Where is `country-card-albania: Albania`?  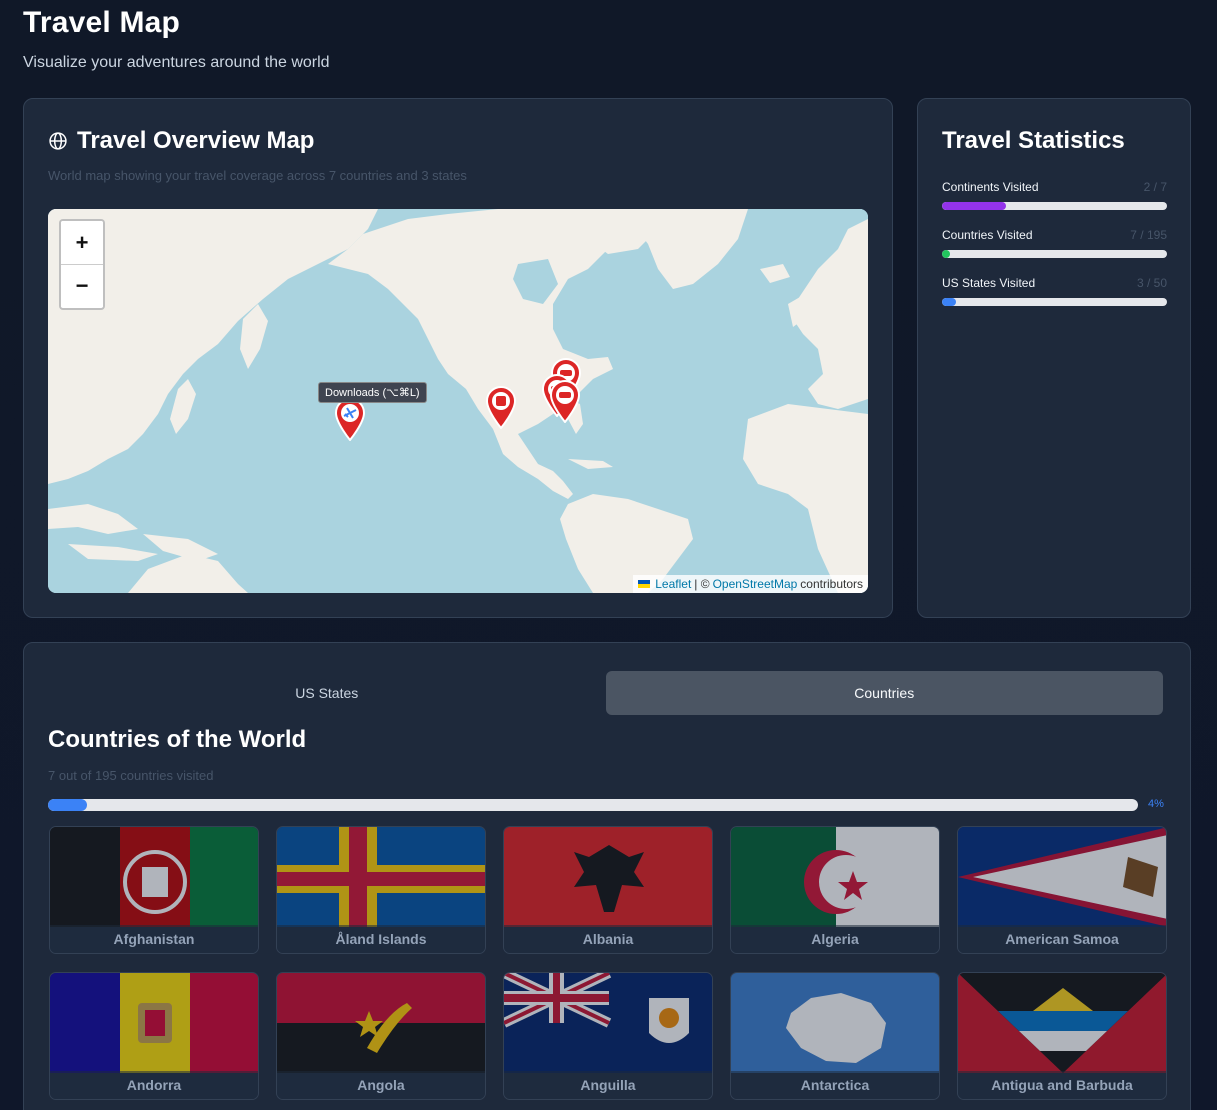 country-card-albania: Albania is located at coordinates (608, 890).